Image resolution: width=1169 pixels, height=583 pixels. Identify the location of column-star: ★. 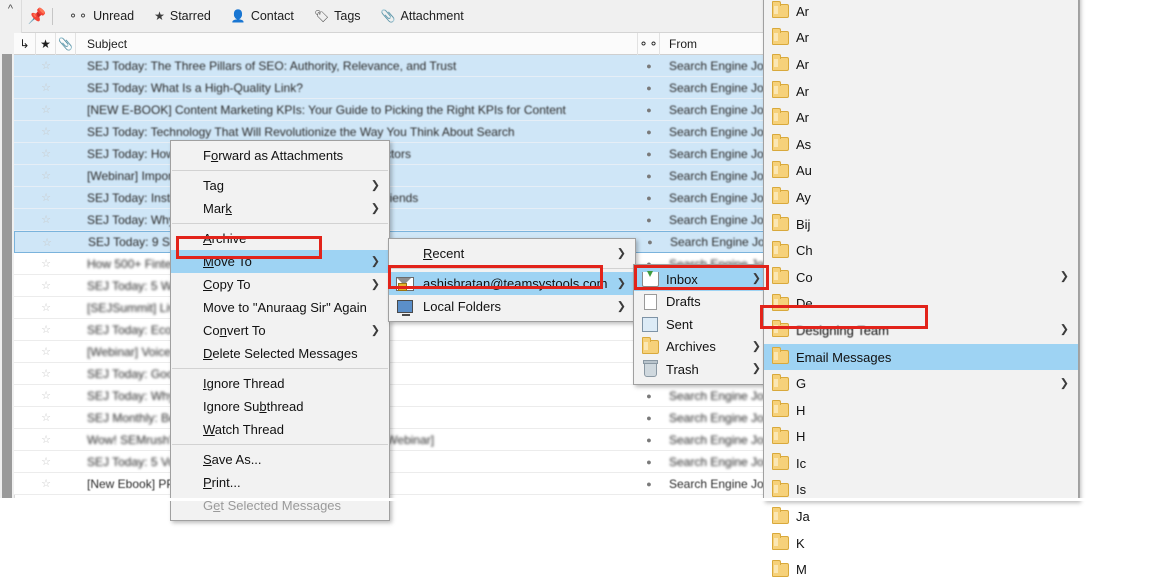
(46, 43).